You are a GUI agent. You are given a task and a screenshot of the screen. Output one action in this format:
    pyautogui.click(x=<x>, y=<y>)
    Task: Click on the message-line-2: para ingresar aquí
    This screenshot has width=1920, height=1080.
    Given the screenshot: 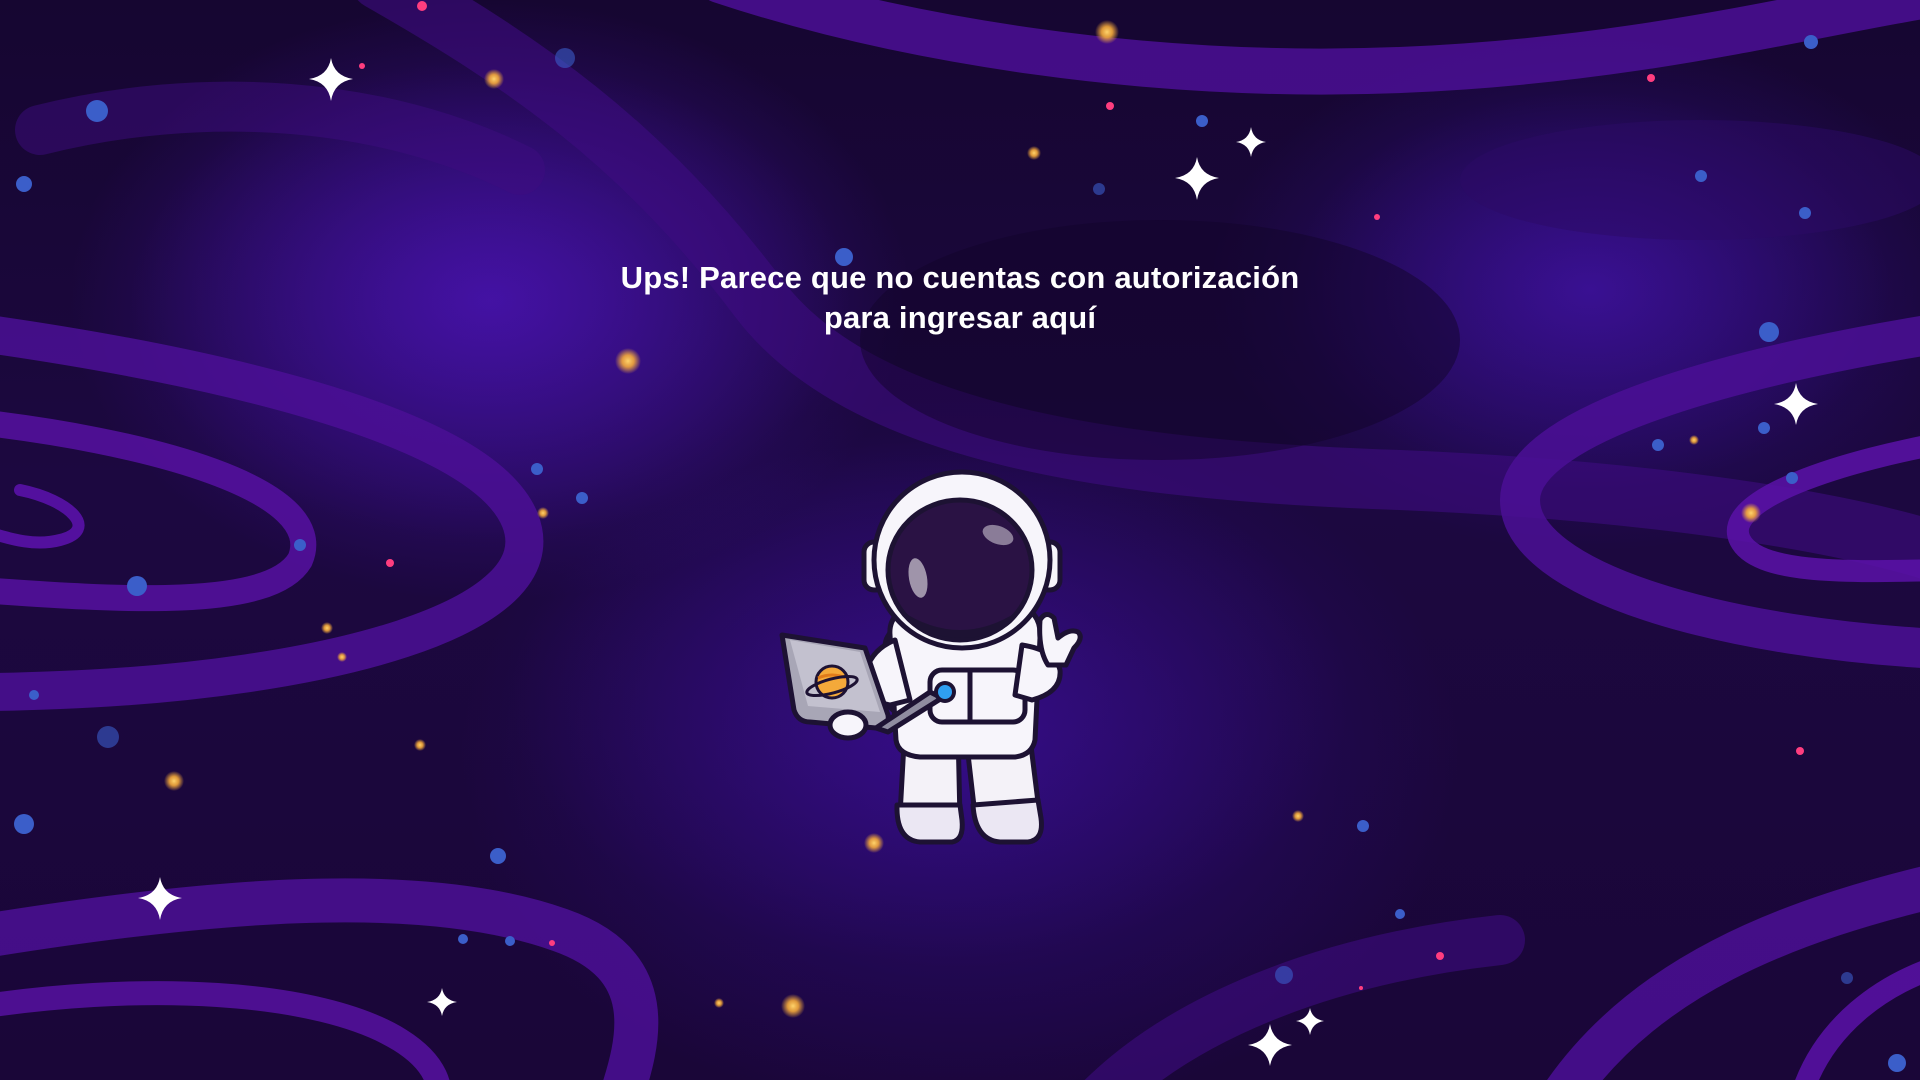 What is the action you would take?
    pyautogui.click(x=960, y=317)
    